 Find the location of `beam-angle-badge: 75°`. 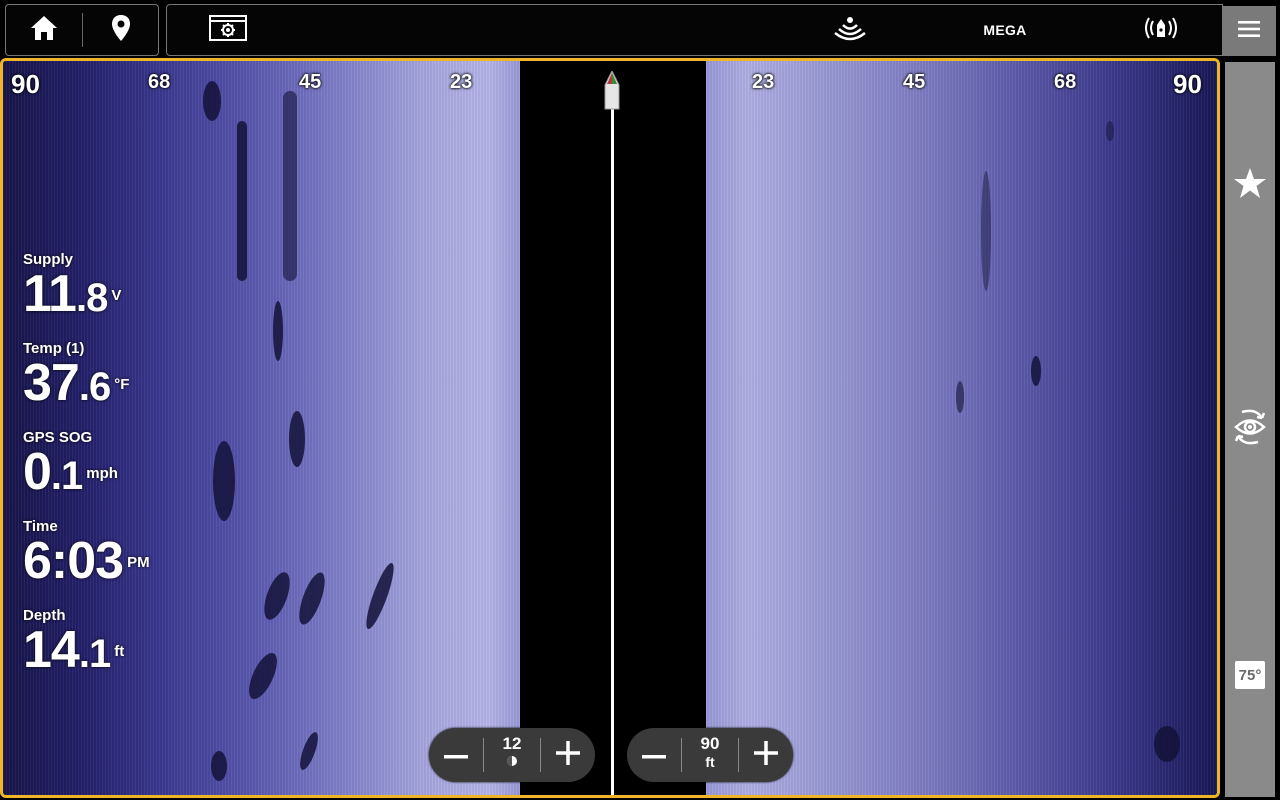

beam-angle-badge: 75° is located at coordinates (1250, 675).